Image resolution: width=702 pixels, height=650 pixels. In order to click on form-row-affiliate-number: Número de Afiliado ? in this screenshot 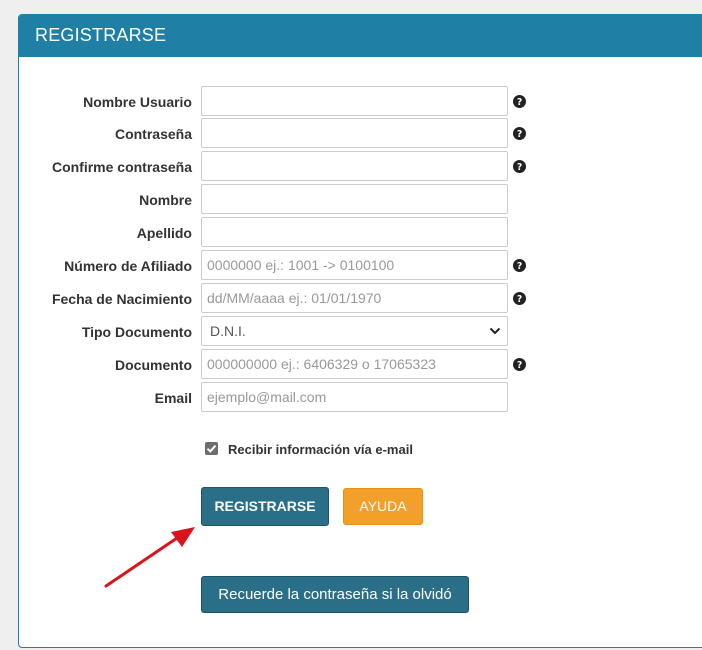, I will do `click(351, 266)`.